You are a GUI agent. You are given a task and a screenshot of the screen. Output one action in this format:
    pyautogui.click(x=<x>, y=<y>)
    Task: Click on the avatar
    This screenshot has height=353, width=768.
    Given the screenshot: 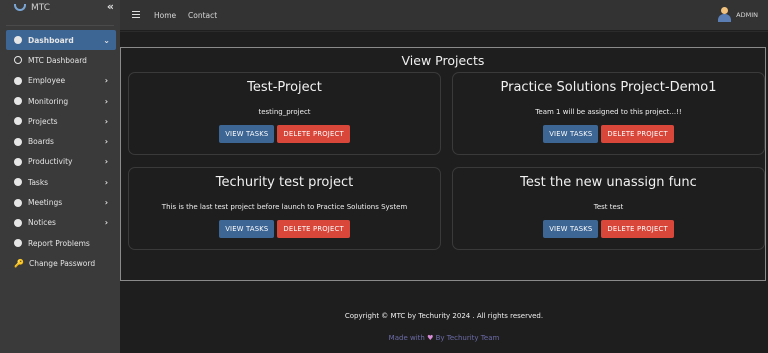 What is the action you would take?
    pyautogui.click(x=725, y=14)
    